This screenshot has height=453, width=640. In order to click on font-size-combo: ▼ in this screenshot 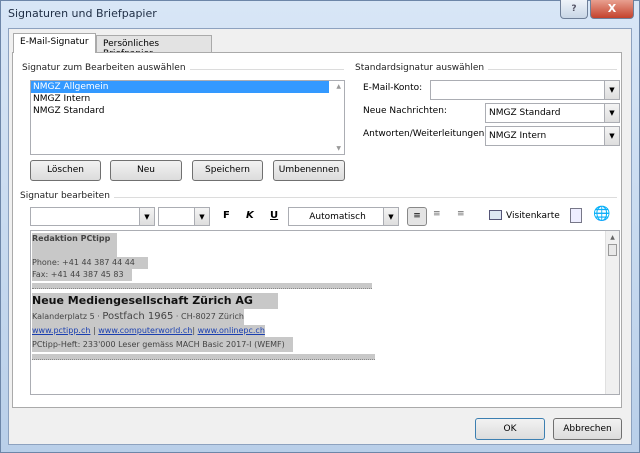, I will do `click(184, 216)`.